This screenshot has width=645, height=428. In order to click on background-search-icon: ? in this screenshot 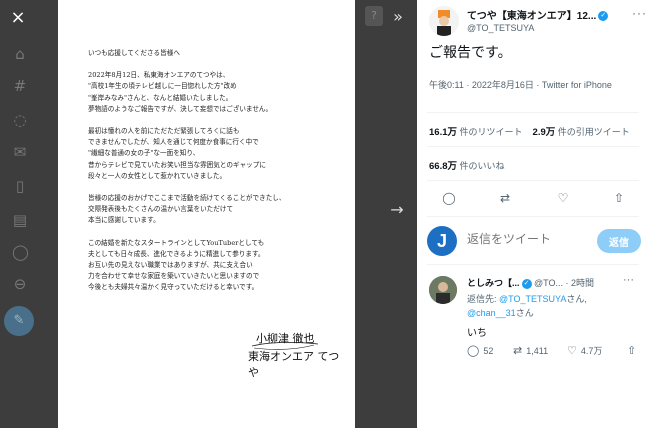, I will do `click(374, 16)`.